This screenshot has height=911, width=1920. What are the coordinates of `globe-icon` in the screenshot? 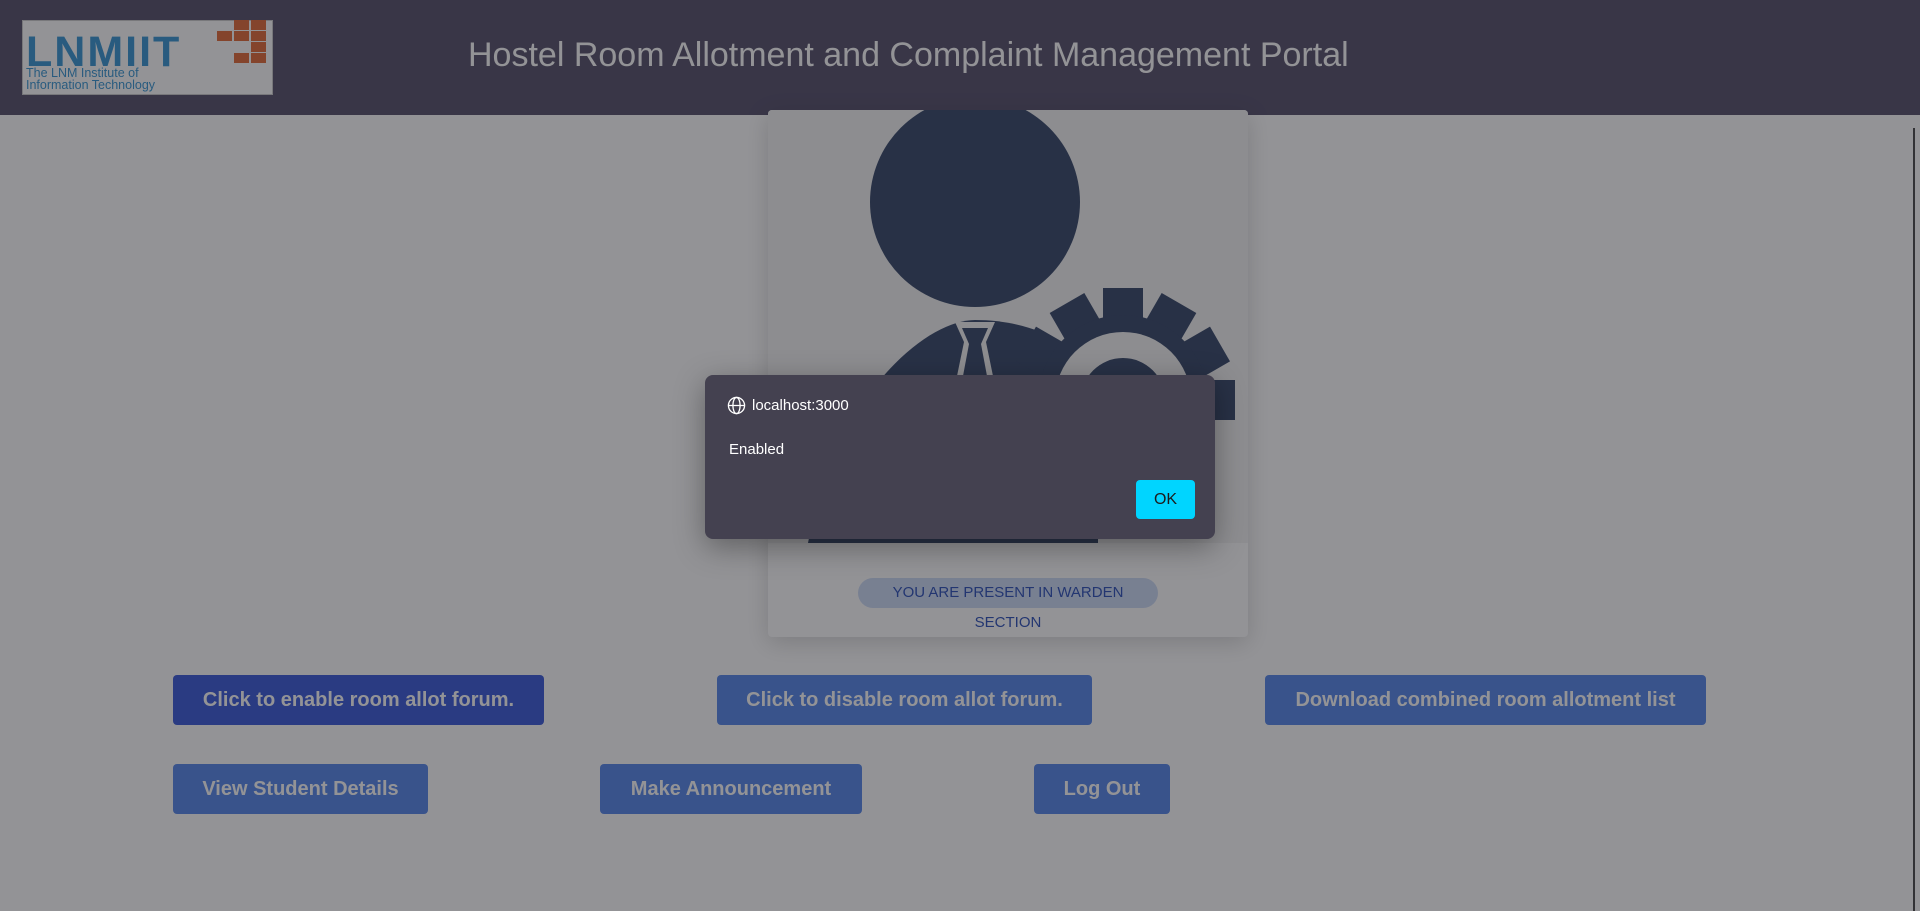 It's located at (736, 405).